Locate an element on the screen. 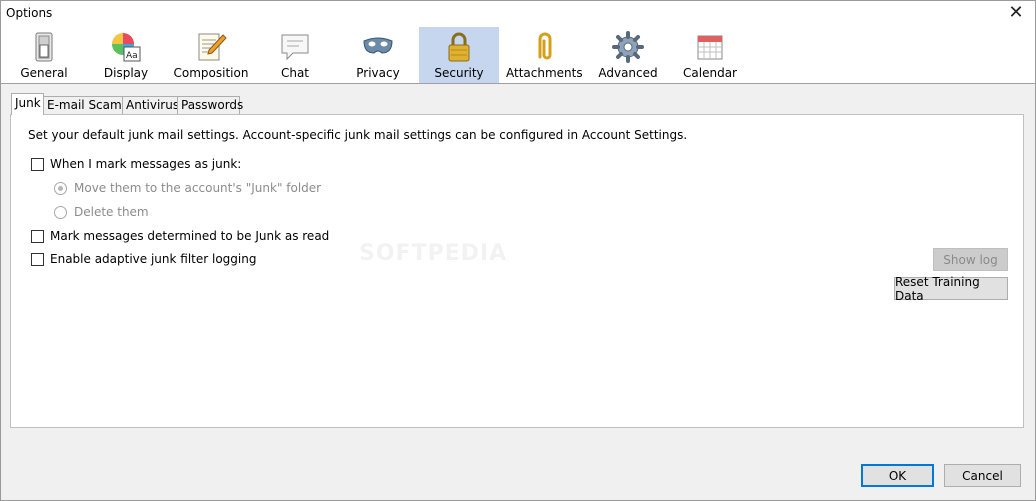  reset-training-data-button: Reset Training Data is located at coordinates (951, 289).